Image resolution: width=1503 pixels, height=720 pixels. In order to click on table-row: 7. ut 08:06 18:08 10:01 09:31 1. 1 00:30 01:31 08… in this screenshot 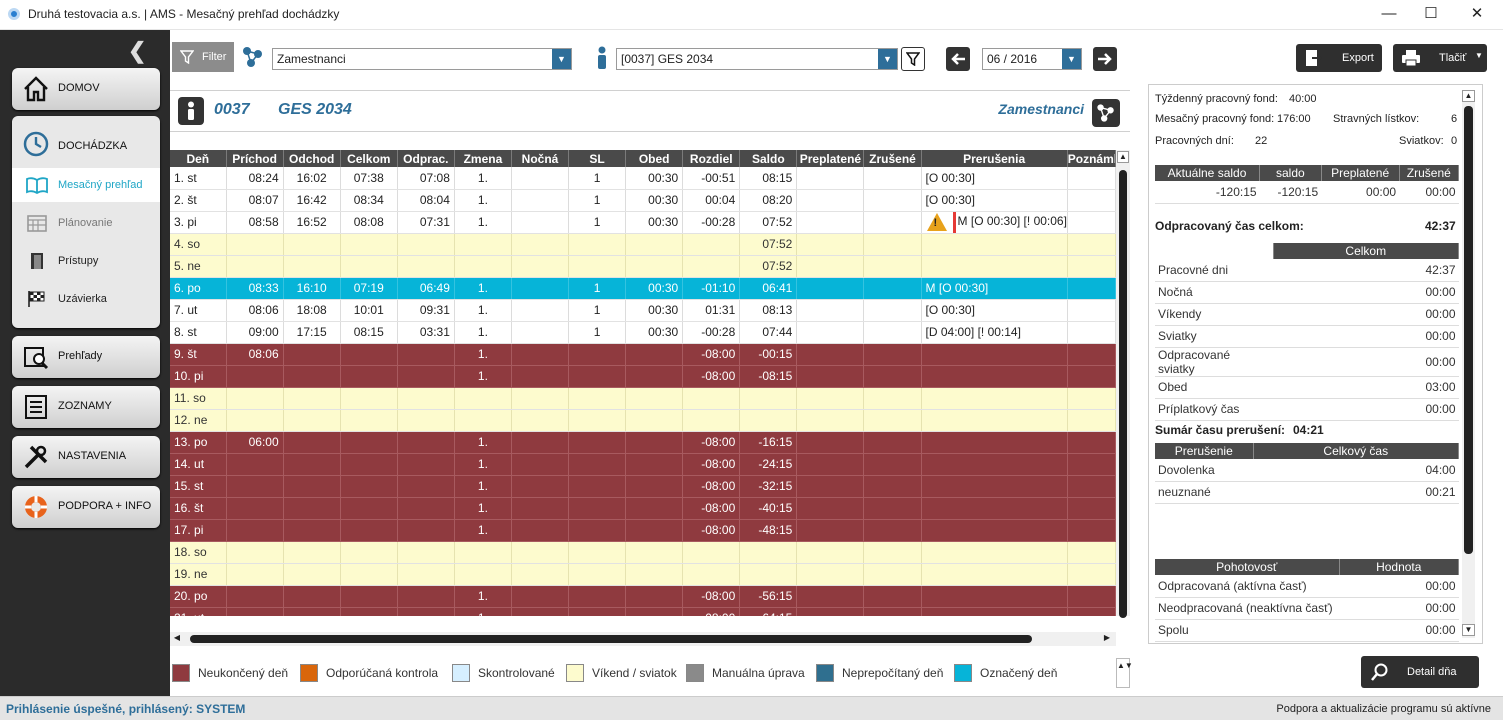, I will do `click(643, 310)`.